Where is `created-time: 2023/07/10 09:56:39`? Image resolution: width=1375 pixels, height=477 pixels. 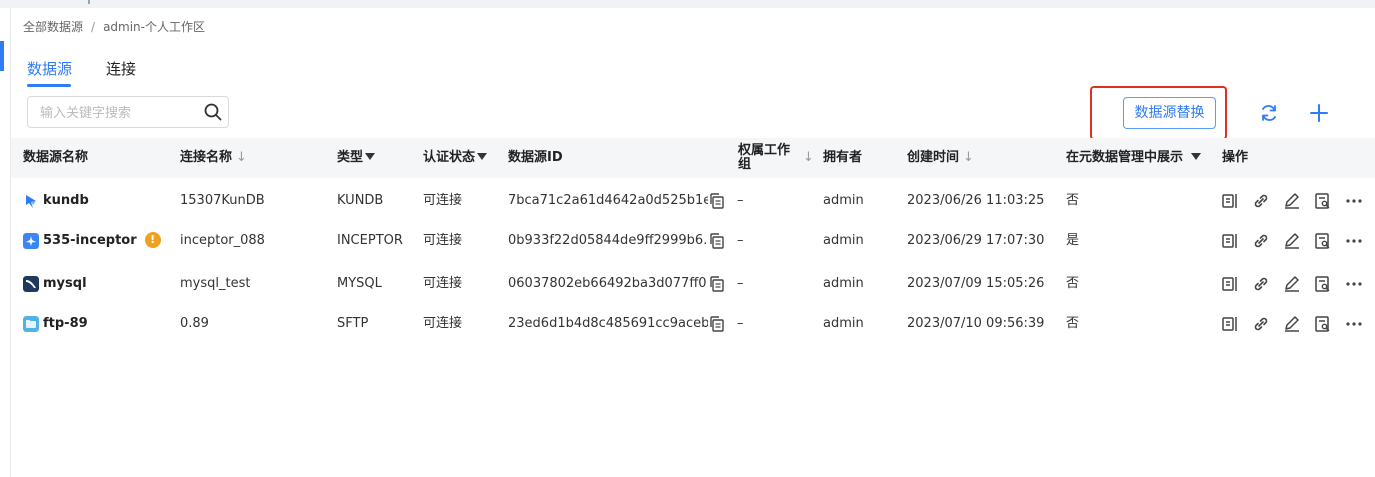
created-time: 2023/07/10 09:56:39 is located at coordinates (976, 323).